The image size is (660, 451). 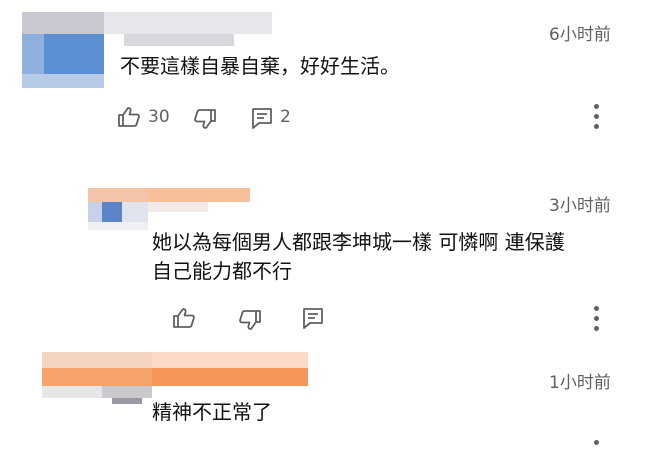 What do you see at coordinates (260, 66) in the screenshot?
I see `comment-text: 不要這樣自暴自棄，好好生活。` at bounding box center [260, 66].